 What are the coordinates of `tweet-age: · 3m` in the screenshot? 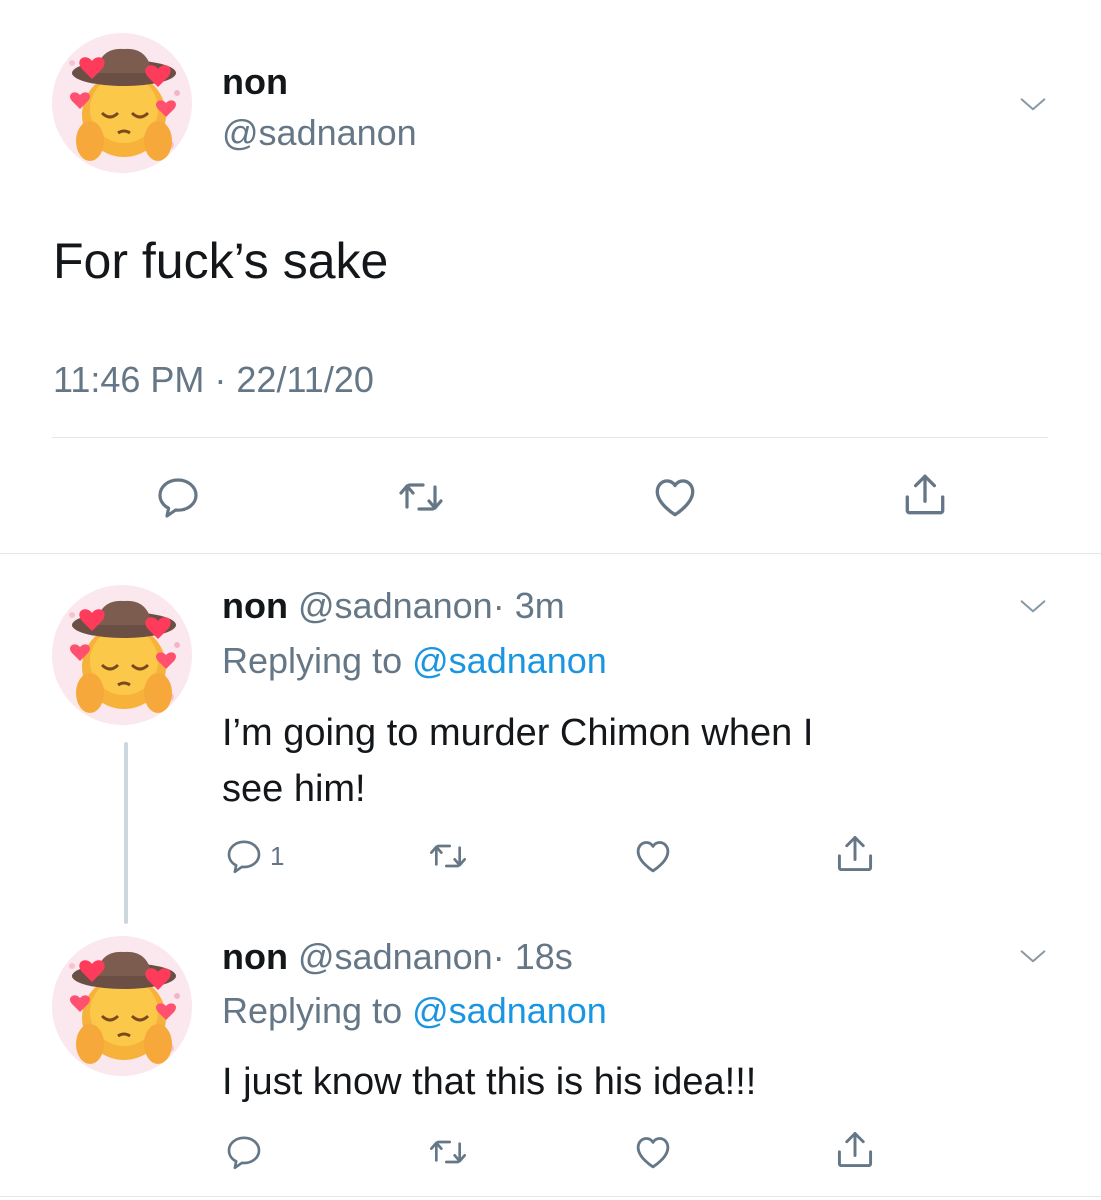 It's located at (529, 605).